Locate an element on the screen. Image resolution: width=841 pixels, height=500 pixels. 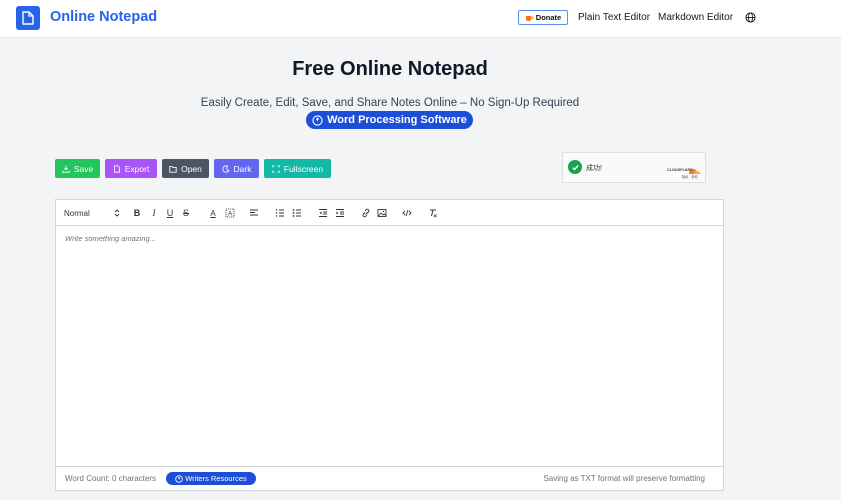
fullscreen-button: Fullscreen is located at coordinates (297, 168).